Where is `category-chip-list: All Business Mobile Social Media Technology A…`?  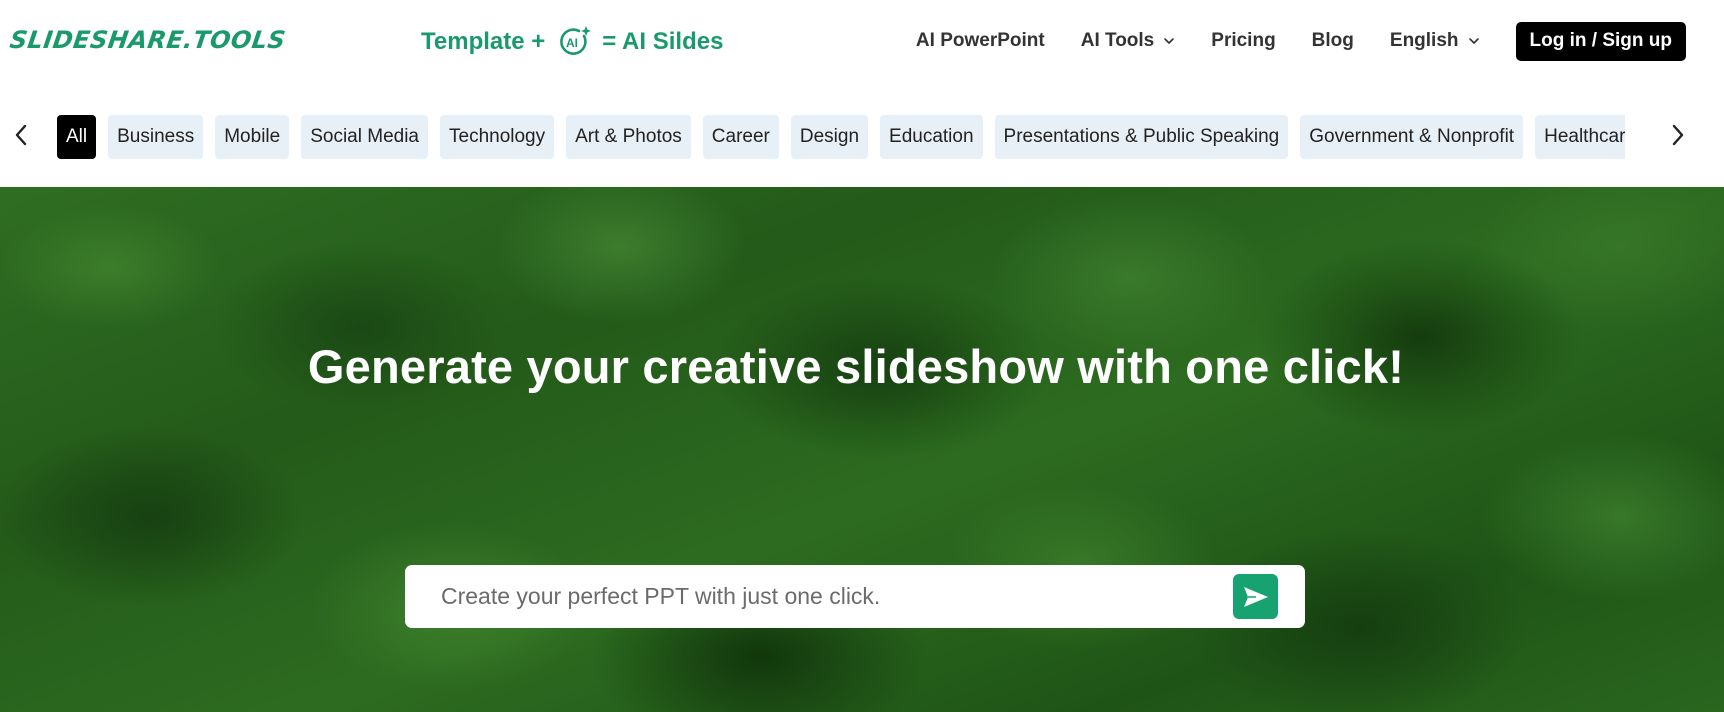
category-chip-list: All Business Mobile Social Media Technology A… is located at coordinates (841, 137).